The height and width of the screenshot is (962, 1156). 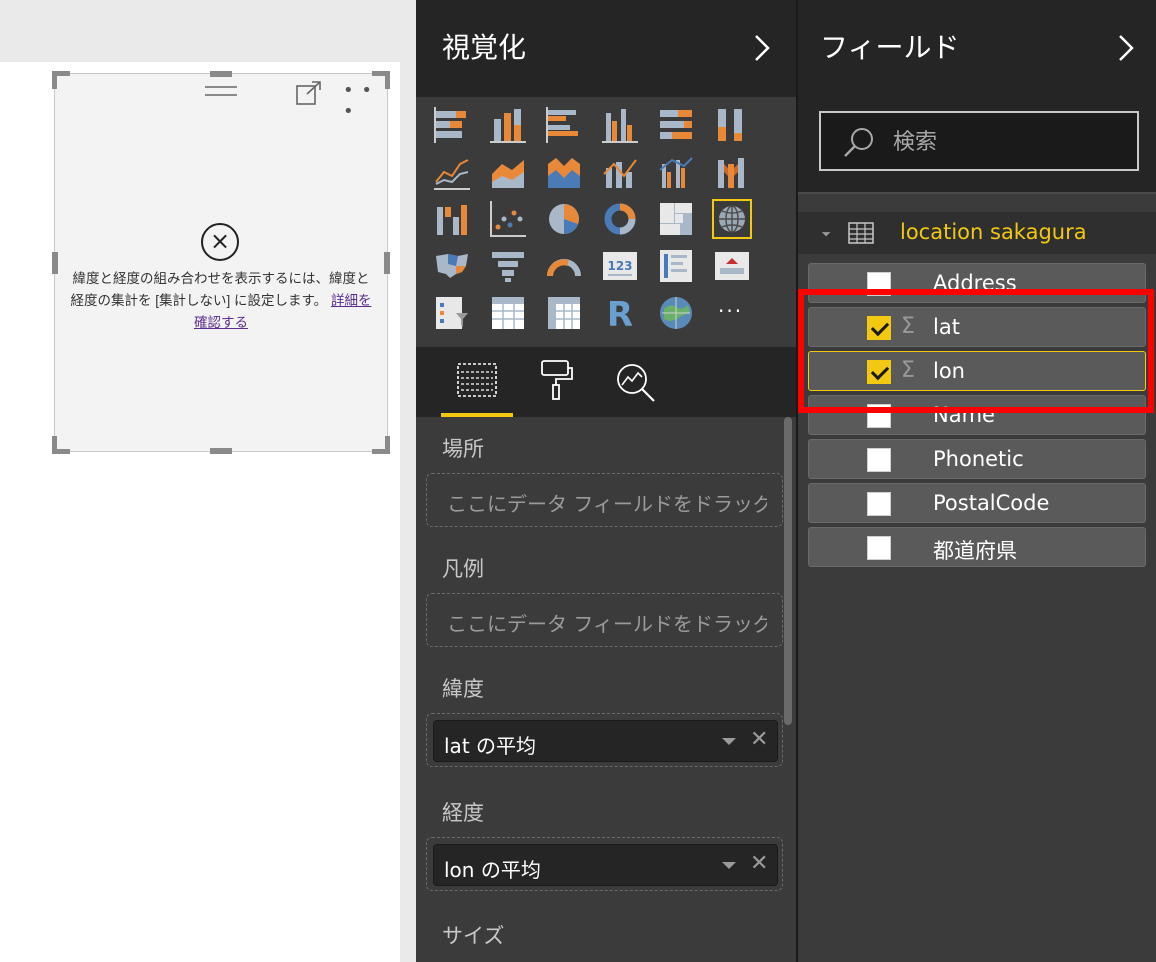 I want to click on map-visual-icon, so click(x=732, y=219).